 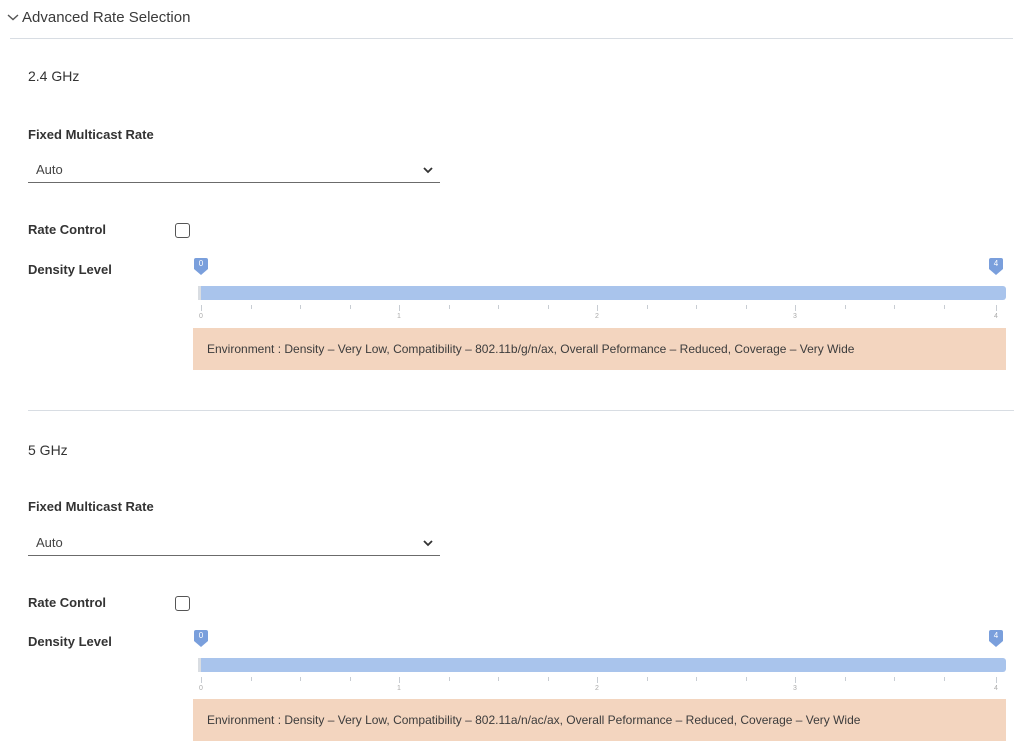 I want to click on band-divider, so click(x=521, y=410).